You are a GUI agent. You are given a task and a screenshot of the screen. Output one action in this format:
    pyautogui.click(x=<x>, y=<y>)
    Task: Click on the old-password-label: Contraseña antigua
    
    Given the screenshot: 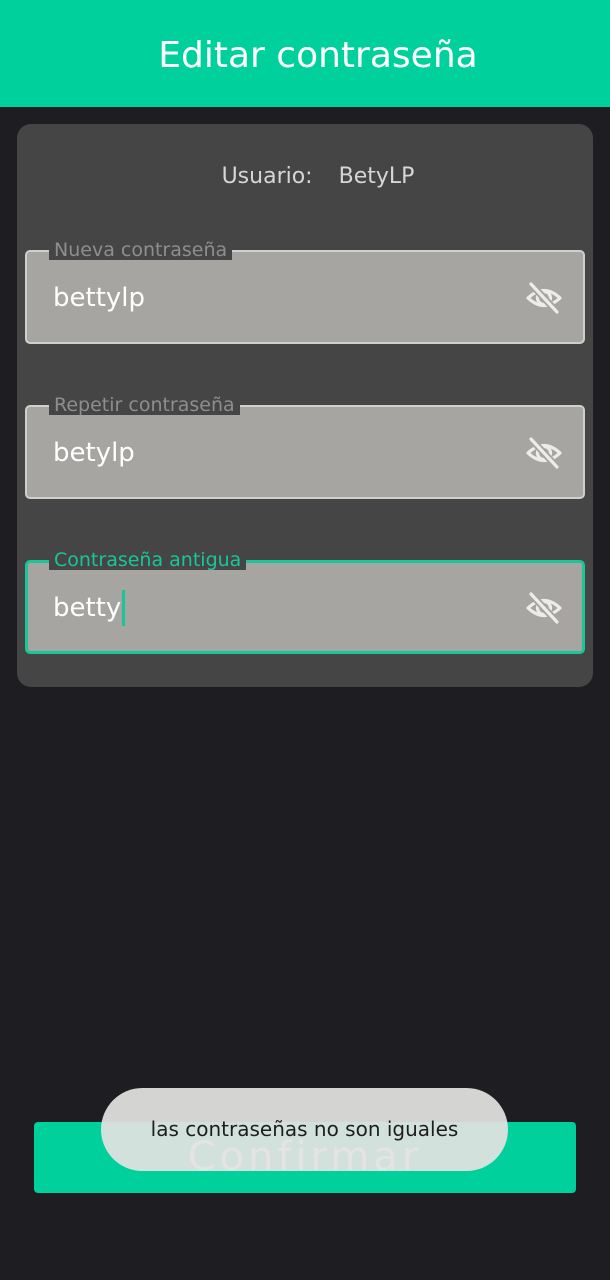 What is the action you would take?
    pyautogui.click(x=148, y=560)
    